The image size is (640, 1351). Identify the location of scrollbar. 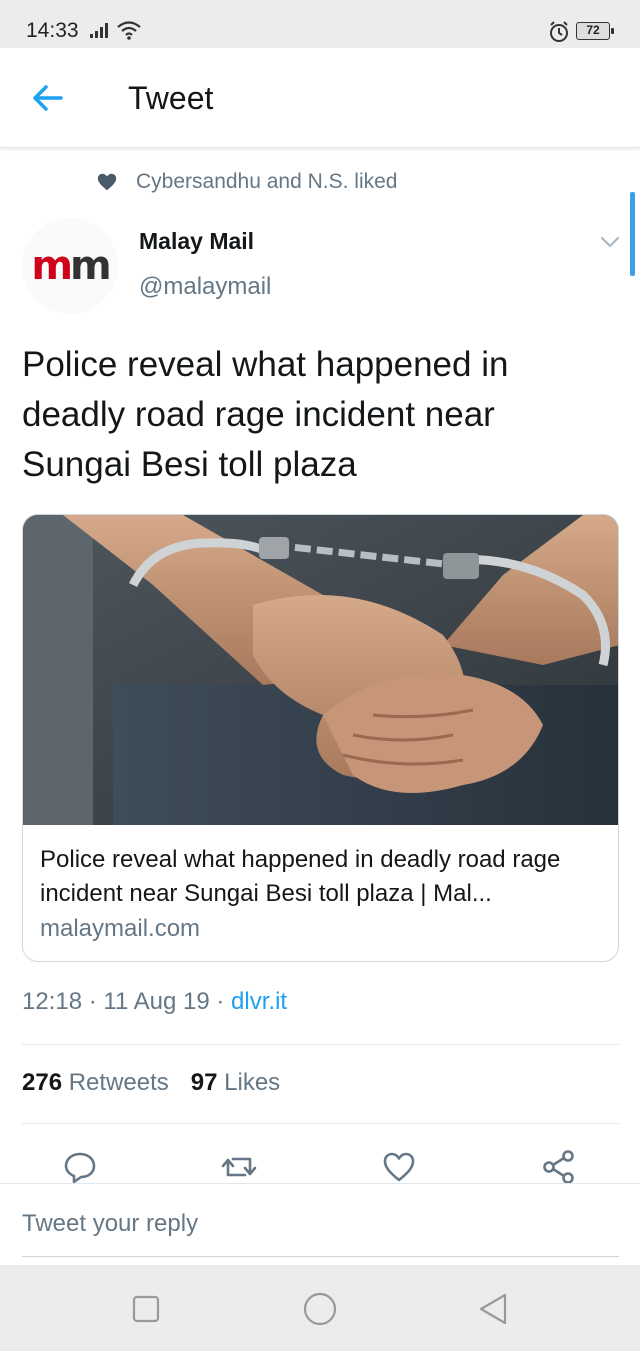
(632, 234).